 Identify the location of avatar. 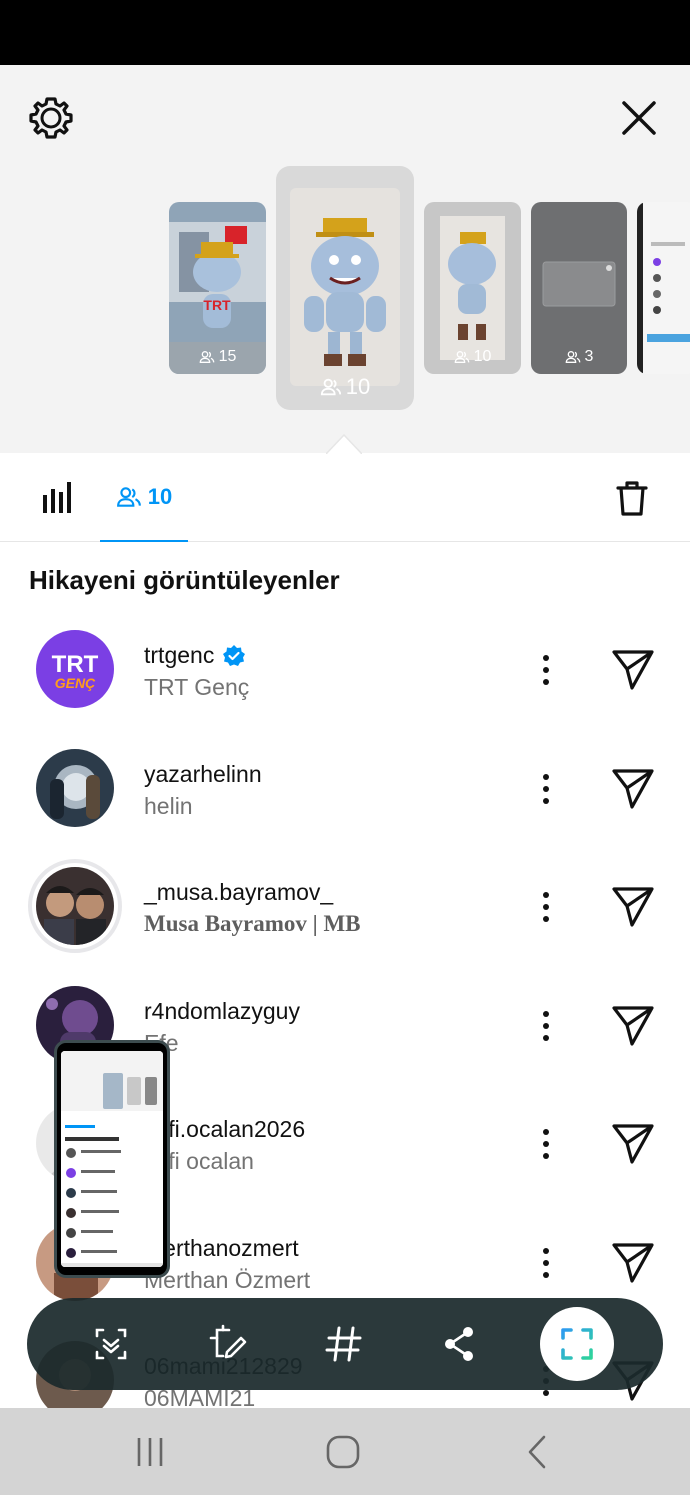
(75, 787).